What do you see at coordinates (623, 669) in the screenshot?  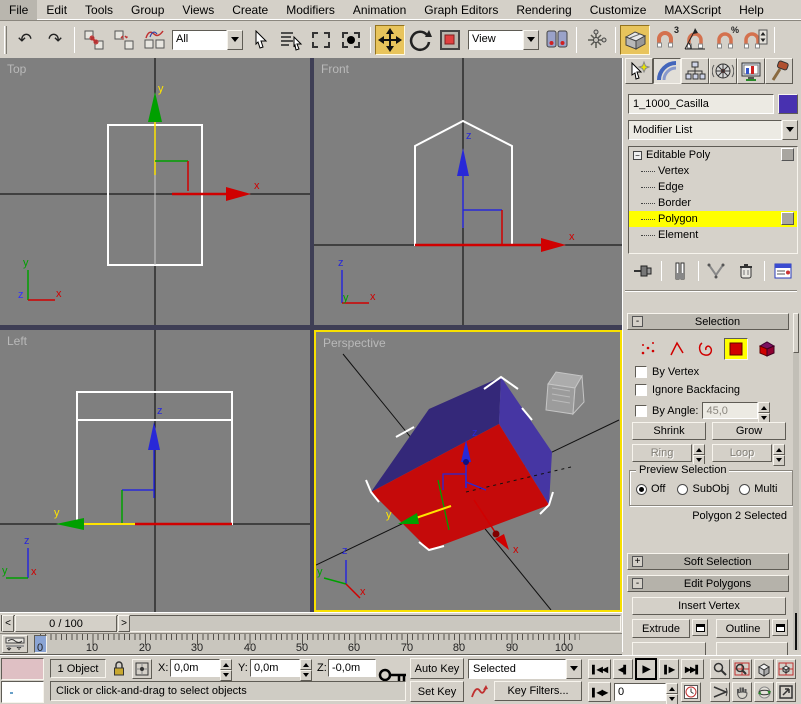 I see `previous-frame-button: ◀▌` at bounding box center [623, 669].